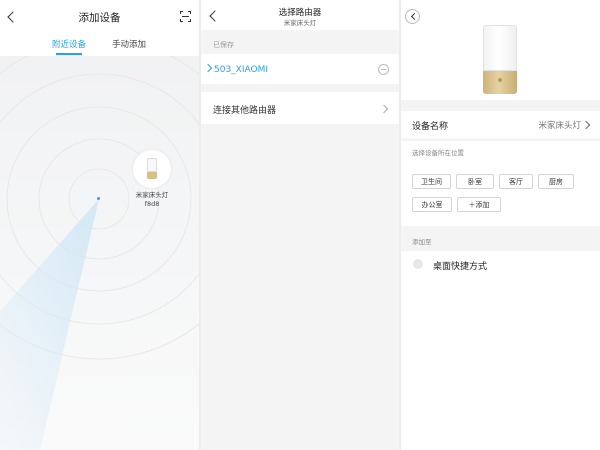 This screenshot has width=600, height=450. Describe the element at coordinates (245, 111) in the screenshot. I see `connect-other-router-label: 连接其他路由器` at that location.